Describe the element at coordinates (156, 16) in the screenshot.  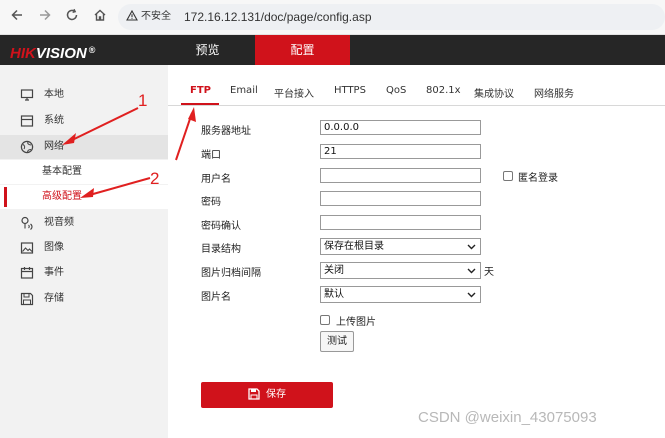
I see `security-warning-text: 不安全` at that location.